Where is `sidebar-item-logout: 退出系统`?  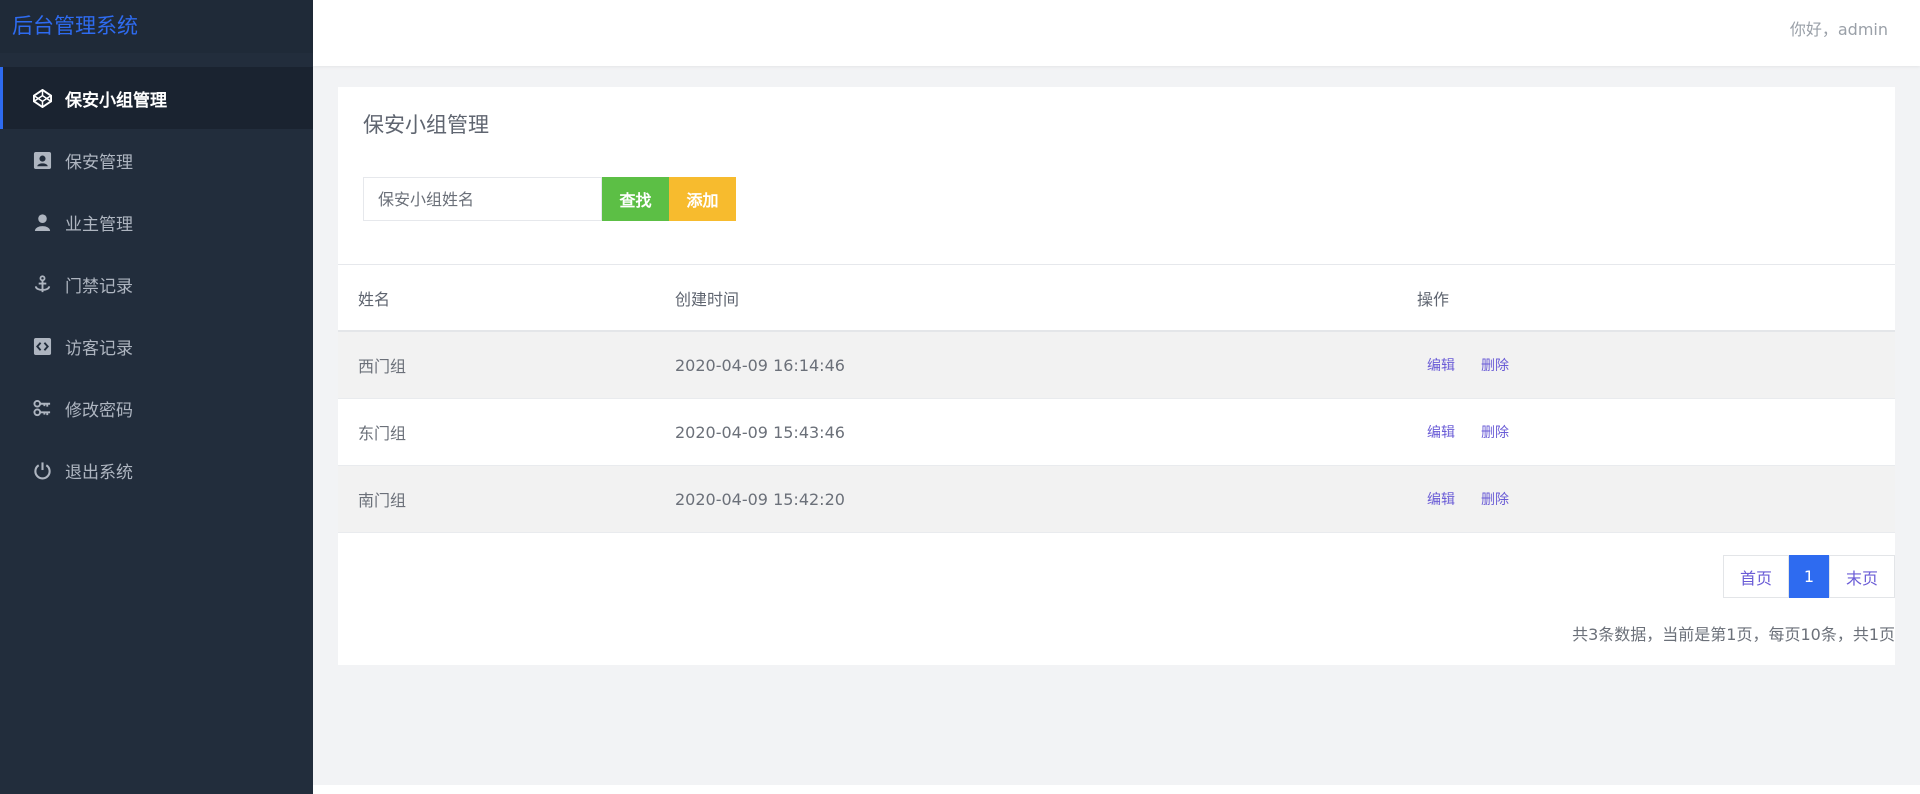
sidebar-item-logout: 退出系统 is located at coordinates (156, 470).